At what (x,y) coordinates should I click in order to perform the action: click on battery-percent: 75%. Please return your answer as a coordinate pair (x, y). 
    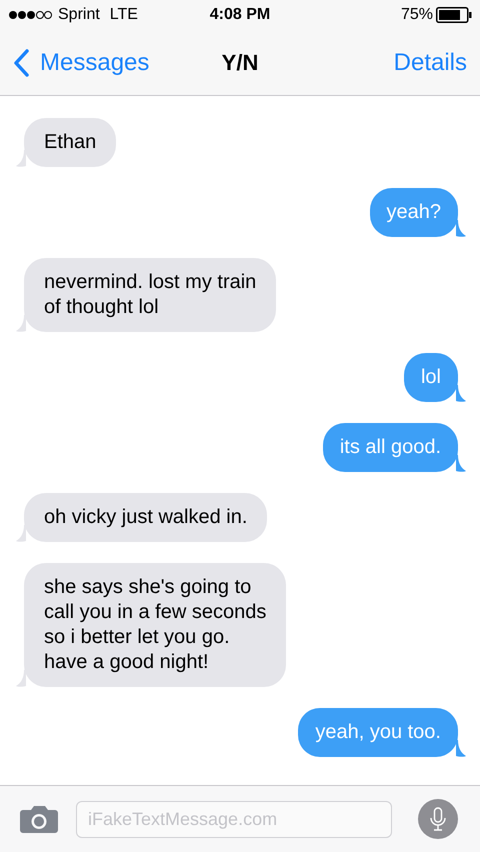
    Looking at the image, I should click on (416, 15).